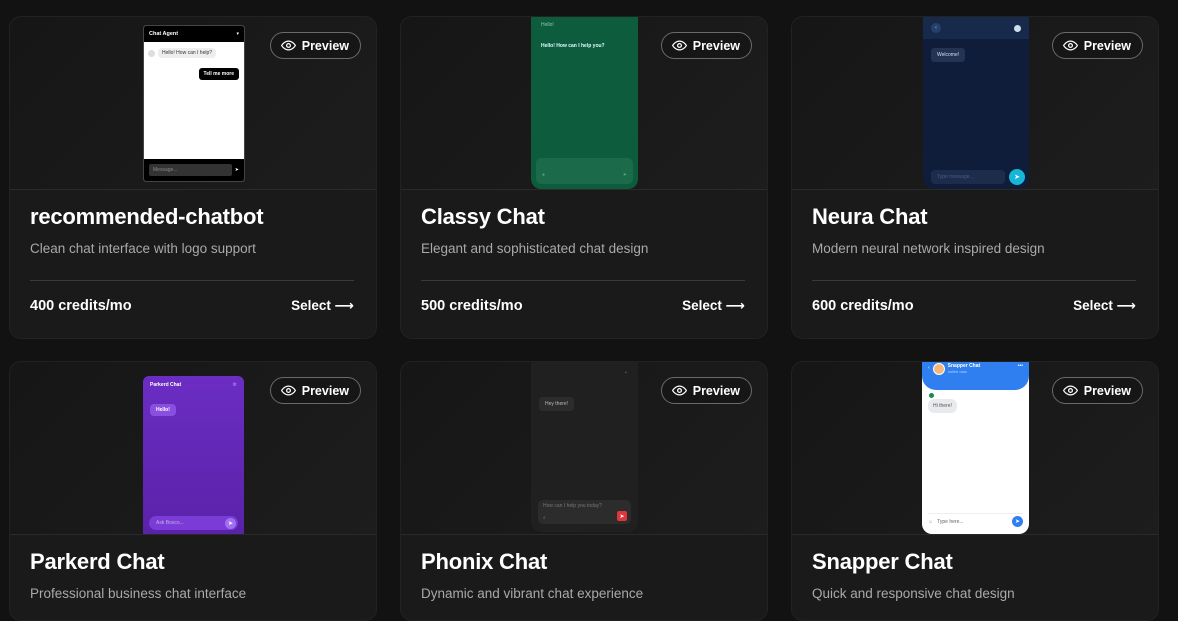 The image size is (1178, 621). Describe the element at coordinates (938, 369) in the screenshot. I see `avatar` at that location.